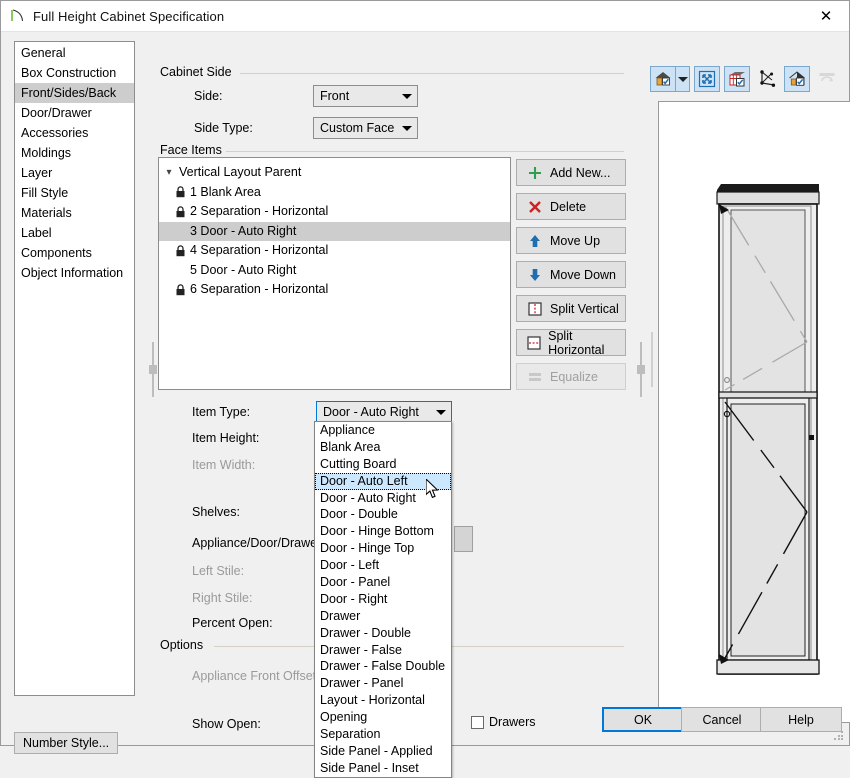 This screenshot has height=778, width=850. Describe the element at coordinates (383, 464) in the screenshot. I see `dropdown-option-cutting-board: Cutting Board` at that location.